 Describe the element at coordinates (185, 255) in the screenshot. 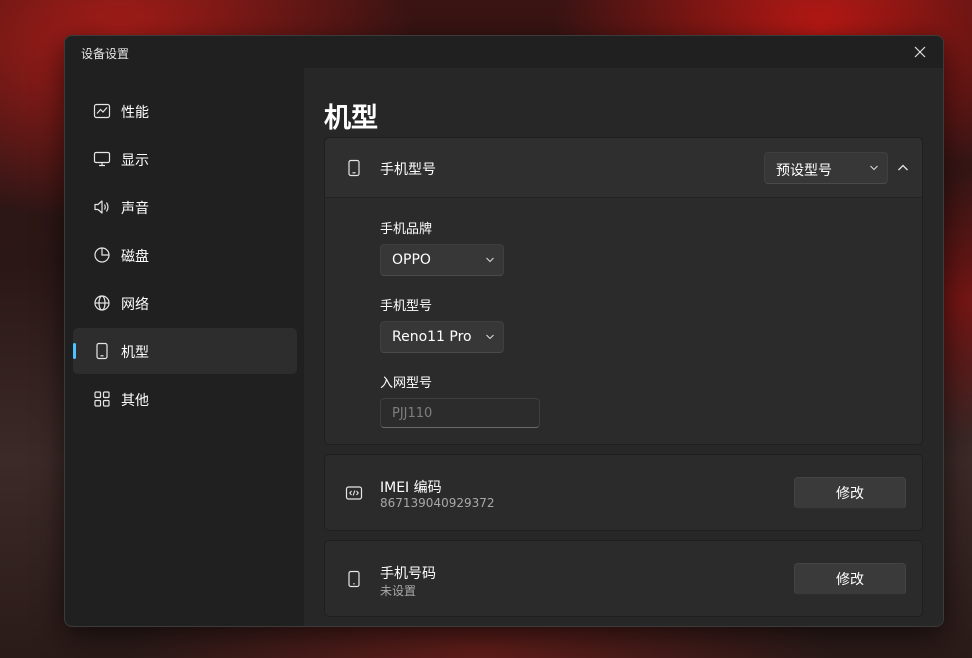

I see `sidebar-item-disk: 磁盘` at that location.